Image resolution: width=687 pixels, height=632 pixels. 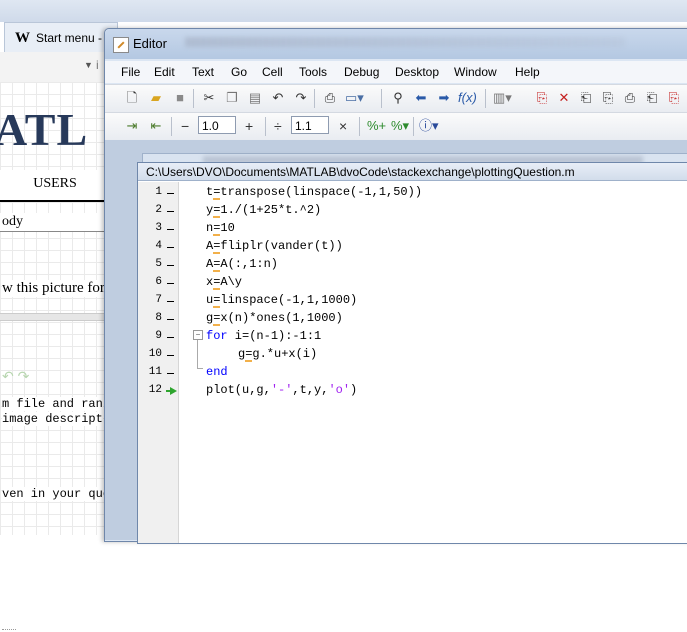 What do you see at coordinates (217, 372) in the screenshot?
I see `code-line: end` at bounding box center [217, 372].